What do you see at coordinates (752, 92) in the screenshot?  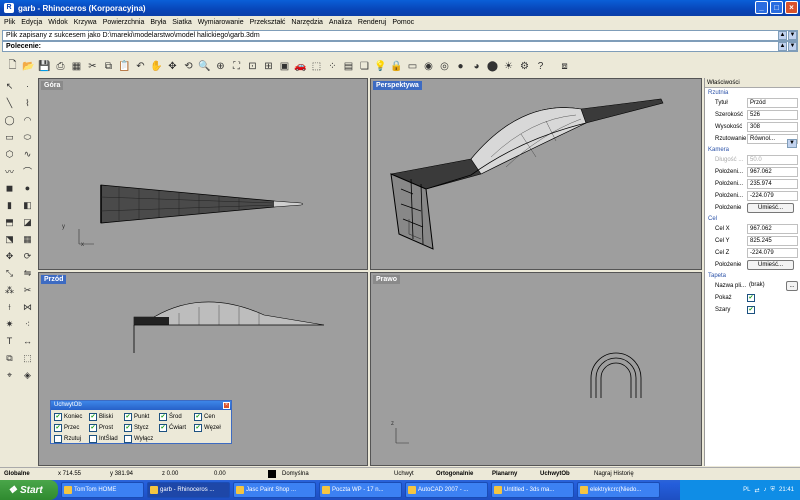 I see `section-viewport: Rzutnia` at bounding box center [752, 92].